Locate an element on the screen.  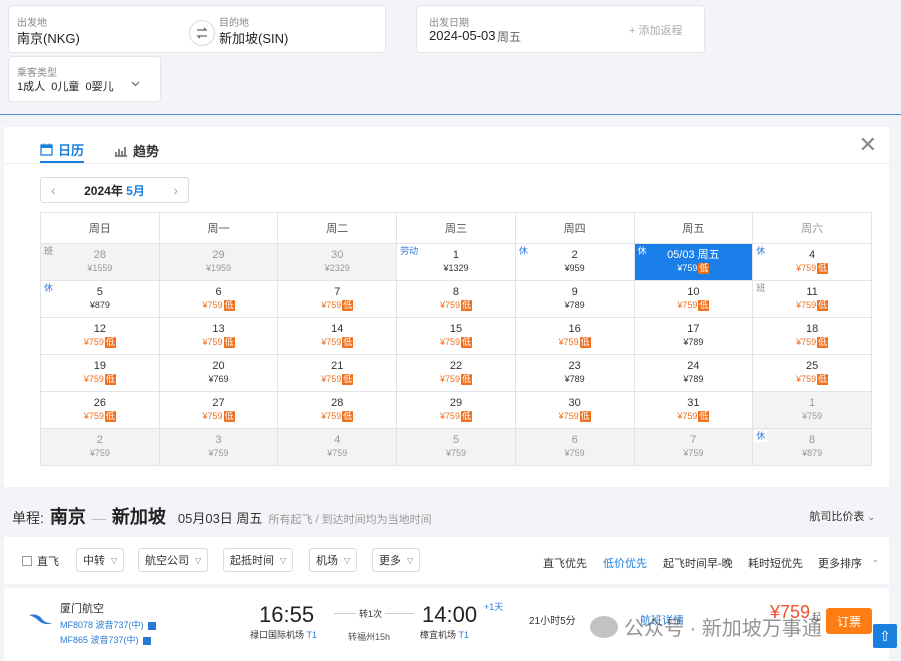
day-price: ¥879 is located at coordinates (812, 453).